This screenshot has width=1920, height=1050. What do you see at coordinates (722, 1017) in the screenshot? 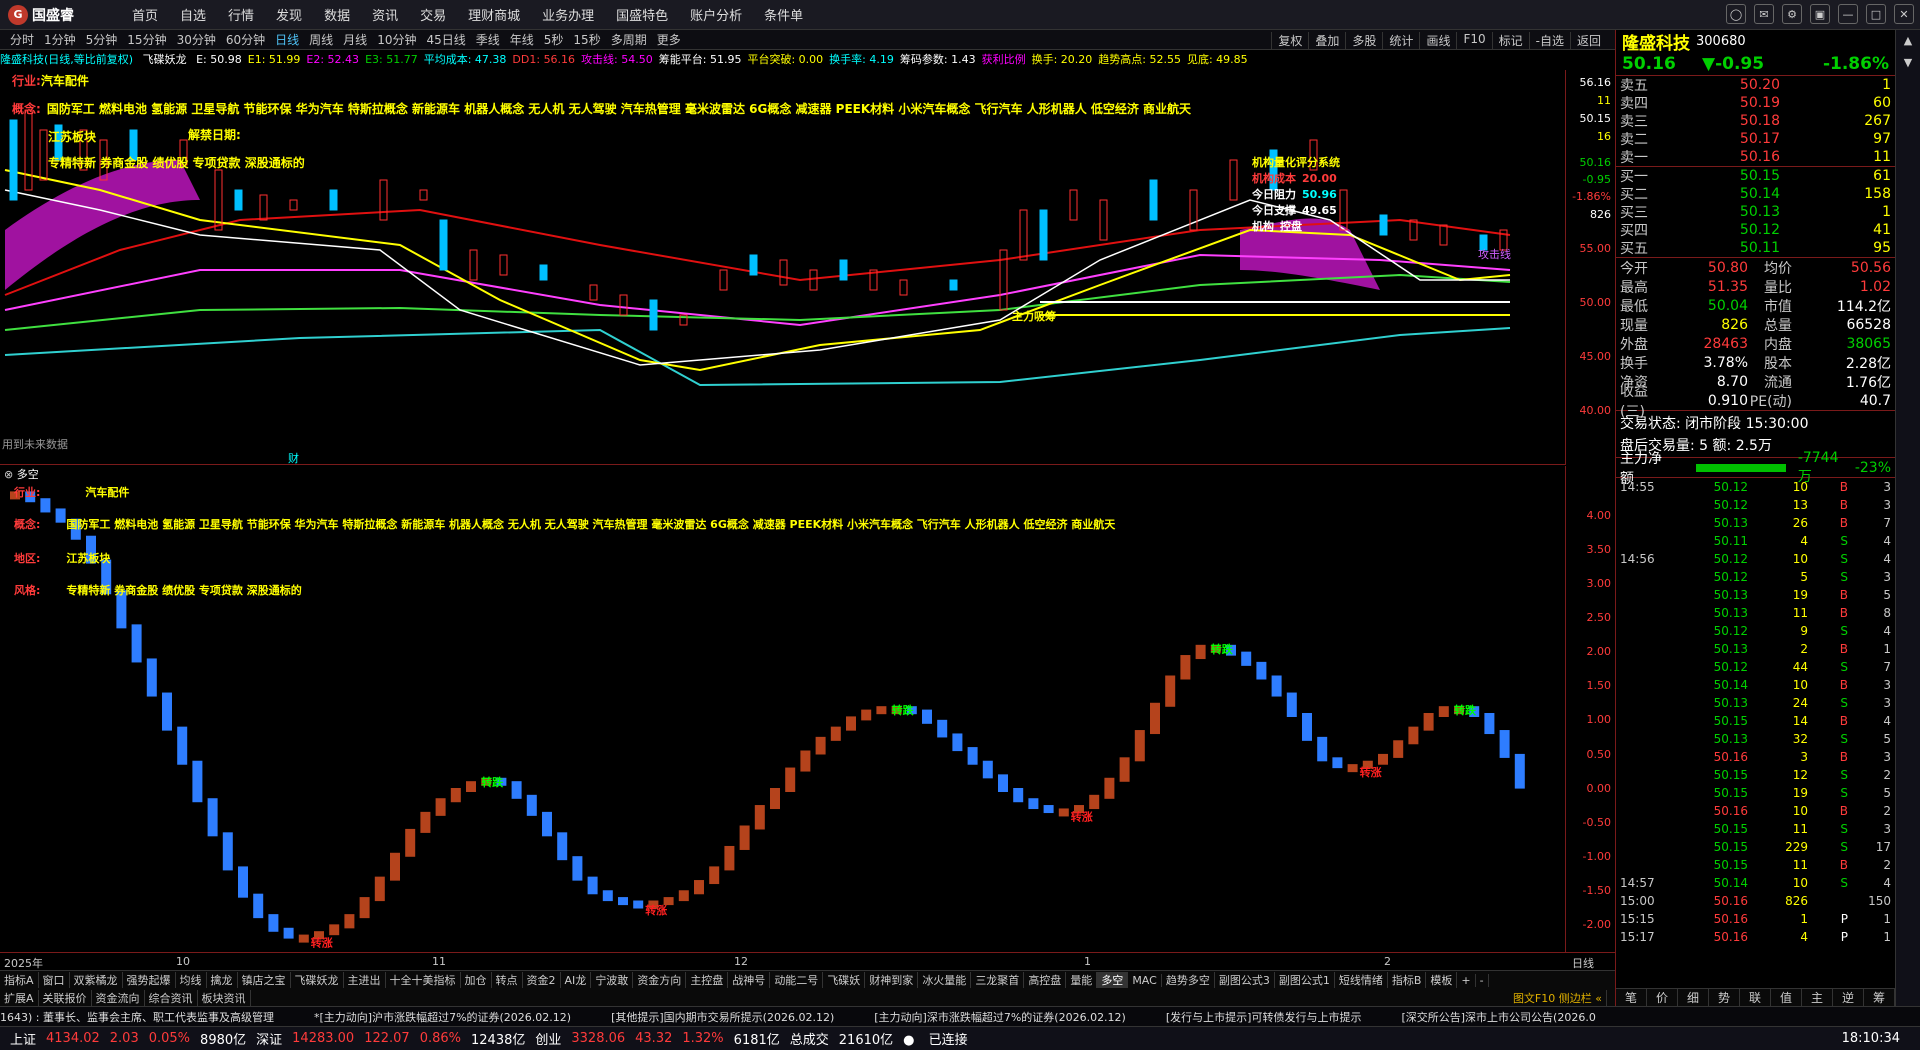
I see `news-item: [其他提示]国内期市交易所提示(2026.02.12)` at bounding box center [722, 1017].